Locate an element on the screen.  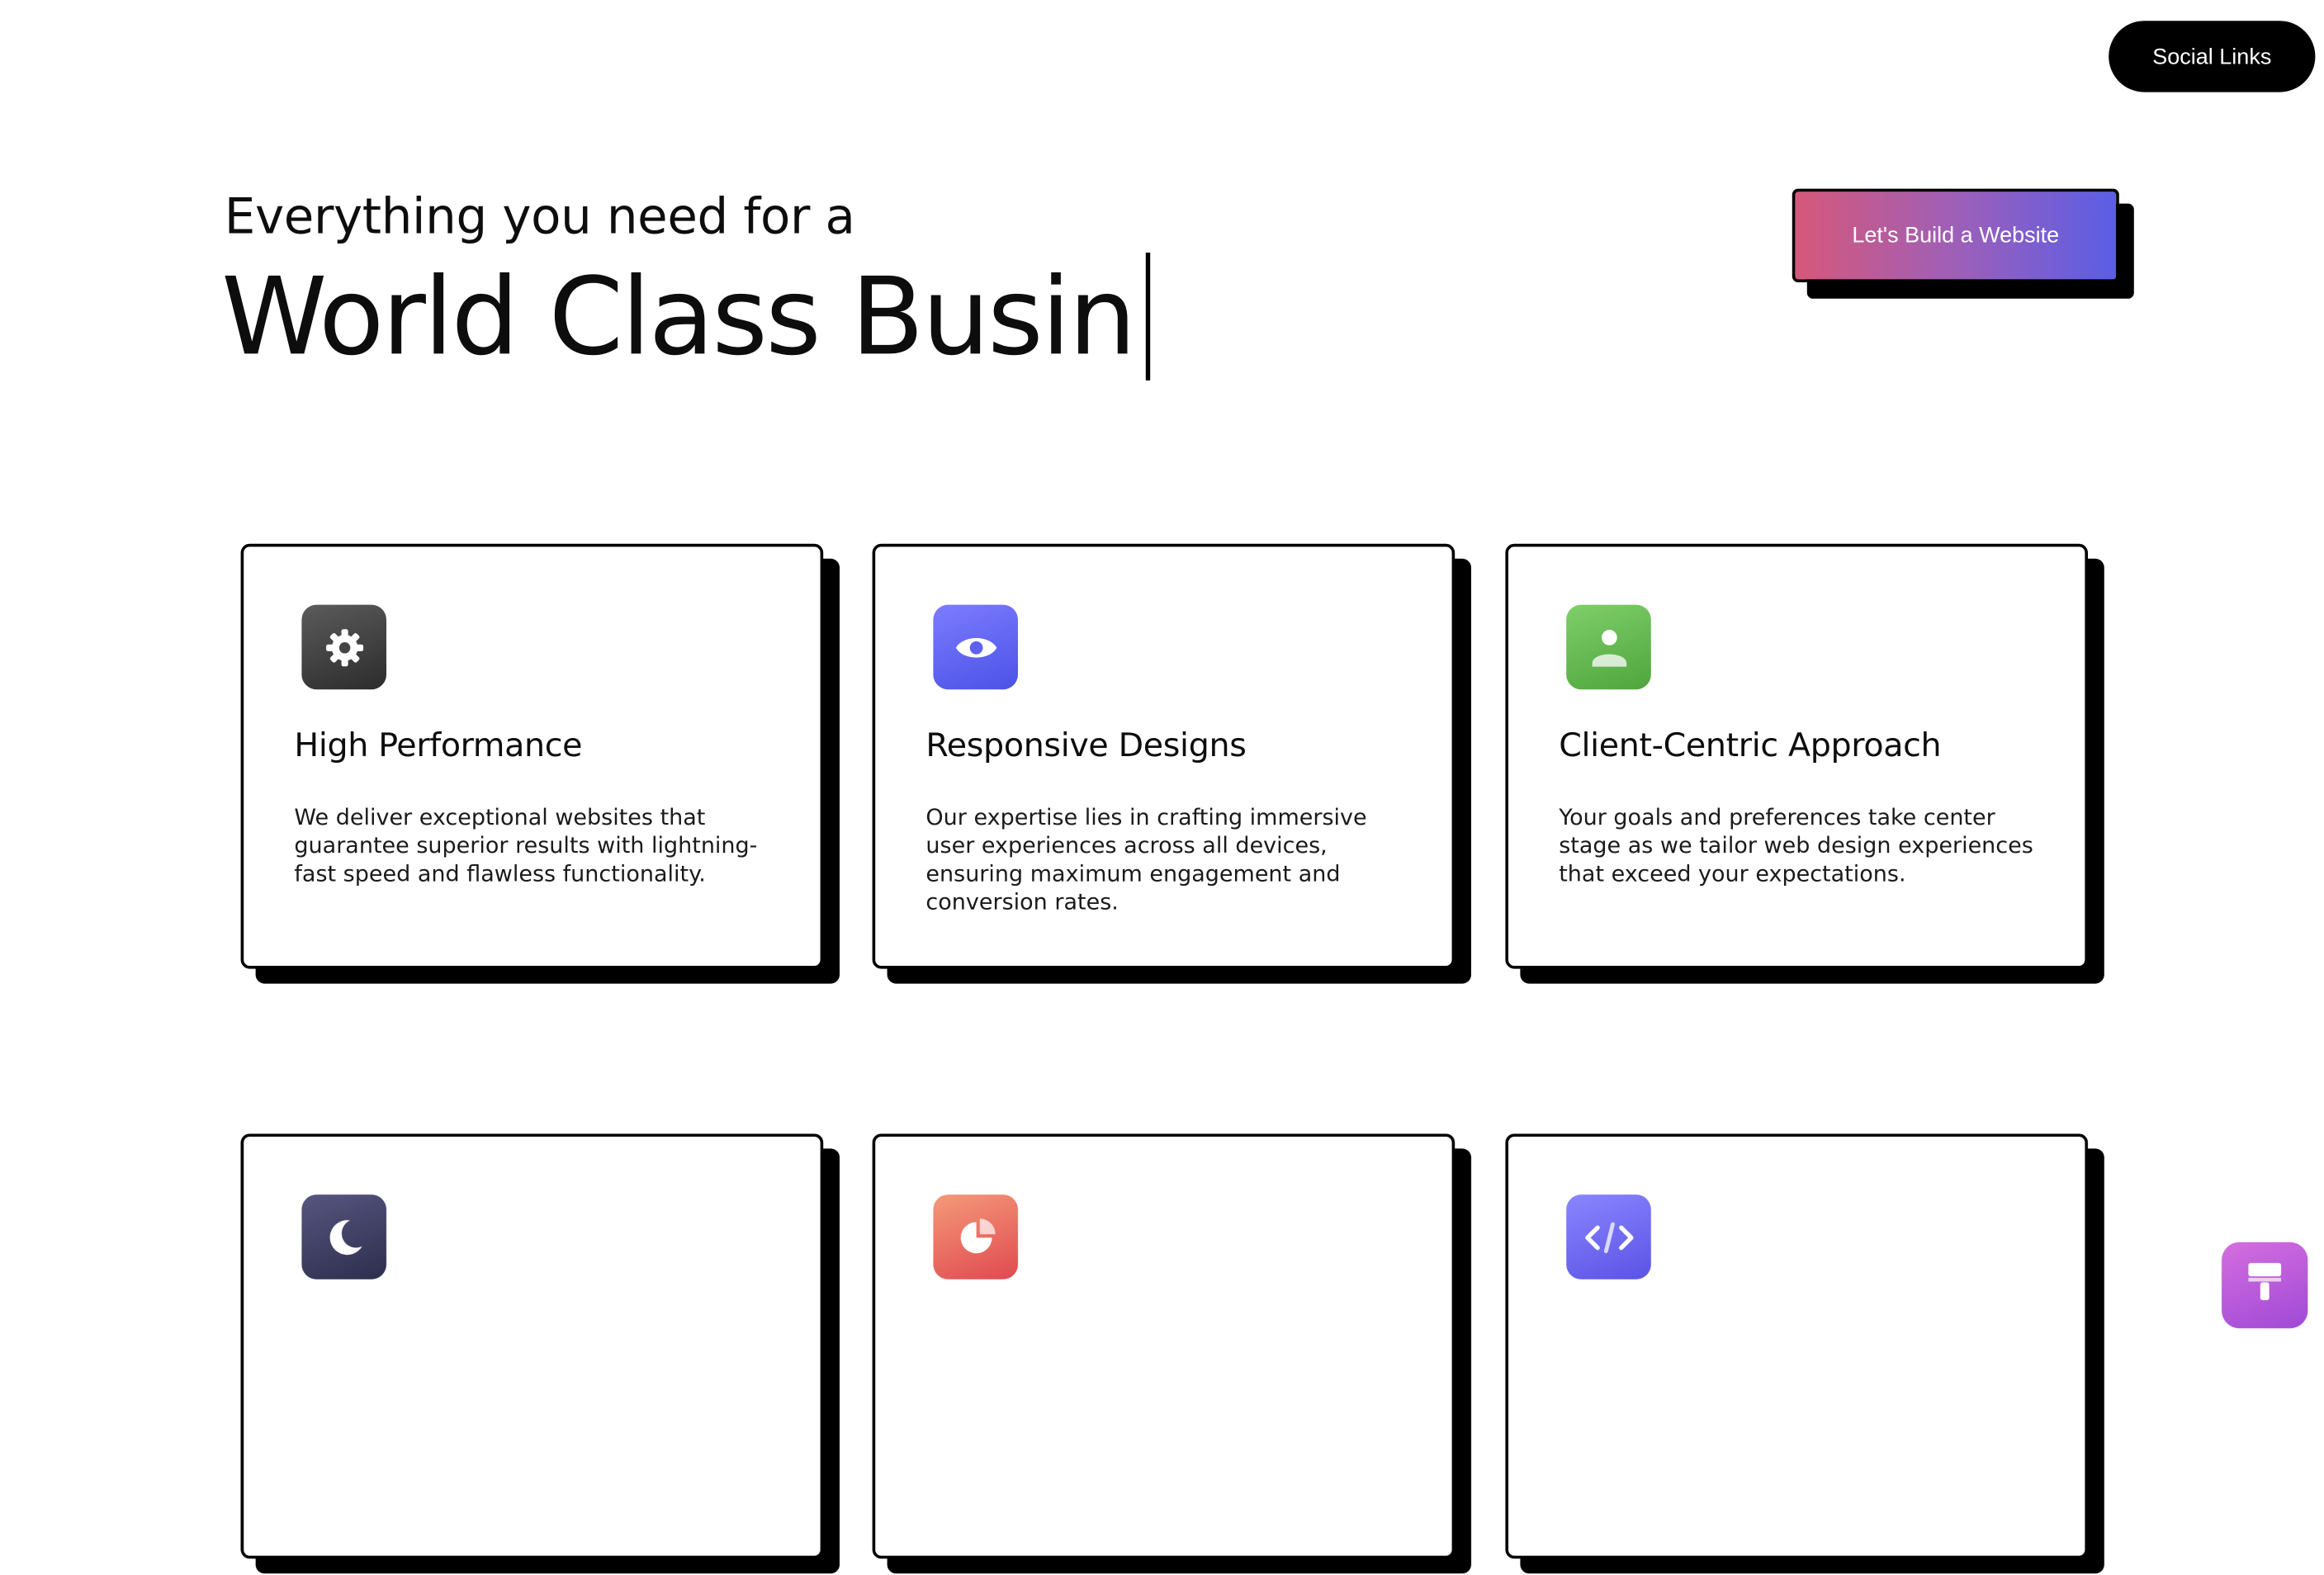
gear-icon is located at coordinates (343, 647).